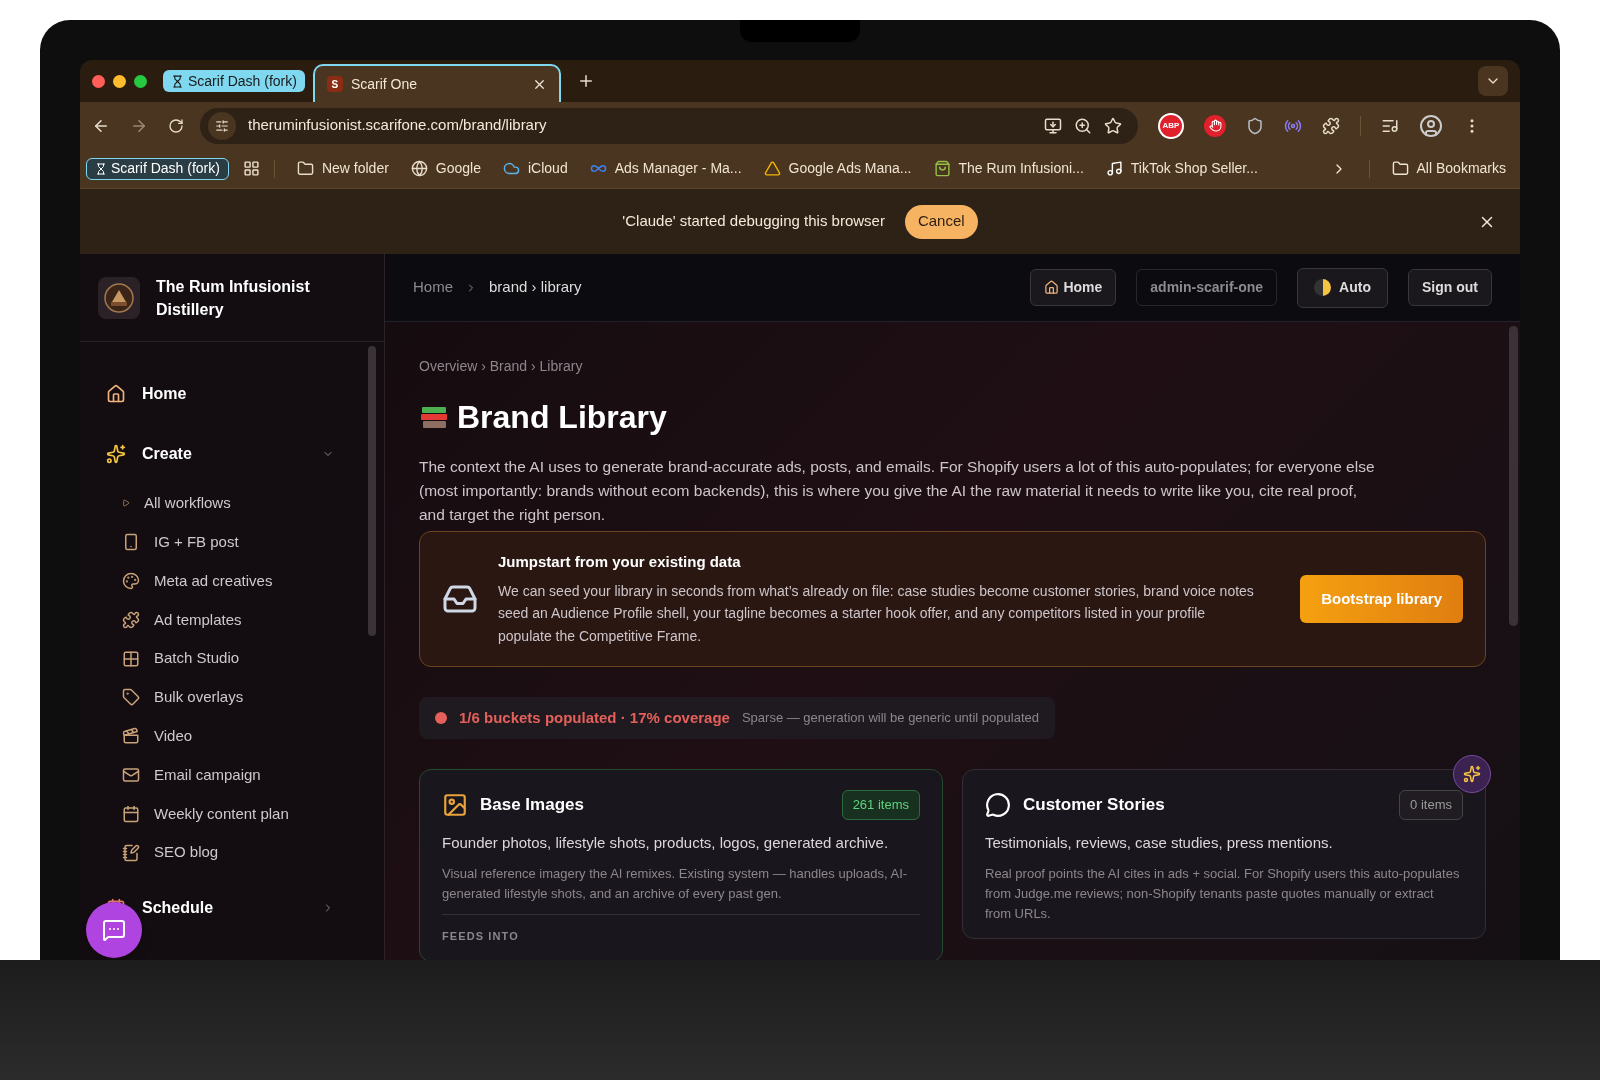 This screenshot has height=1080, width=1600. What do you see at coordinates (455, 804) in the screenshot?
I see `picture-frame-icon` at bounding box center [455, 804].